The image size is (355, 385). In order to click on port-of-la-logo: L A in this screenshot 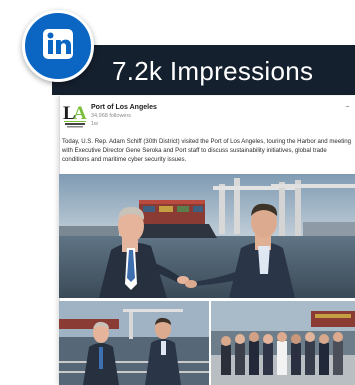, I will do `click(75, 115)`.